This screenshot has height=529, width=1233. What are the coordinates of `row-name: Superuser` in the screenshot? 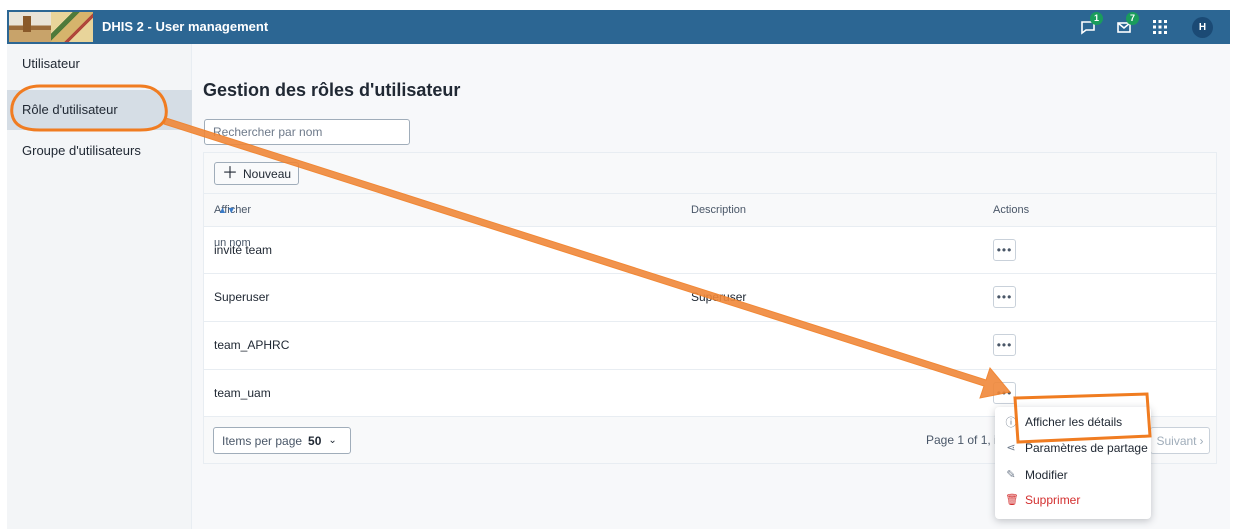 It's located at (242, 297).